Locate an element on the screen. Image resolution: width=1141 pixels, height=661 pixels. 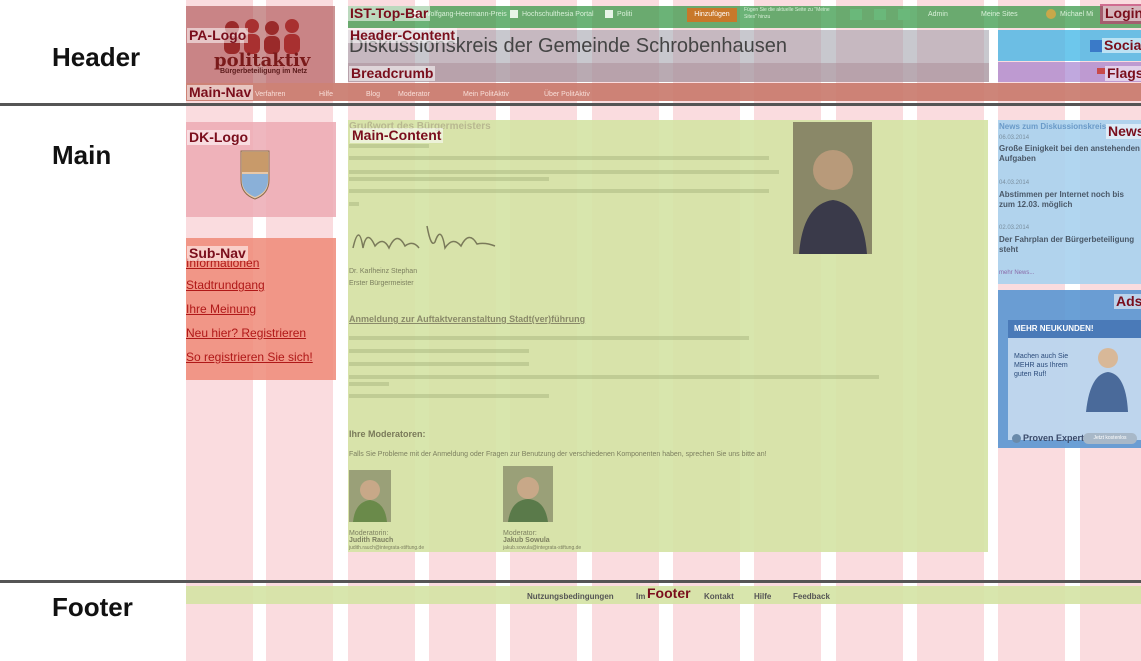
news-title: Der Fahrplan der Bürgerbeteiligung steht is located at coordinates (1070, 245).